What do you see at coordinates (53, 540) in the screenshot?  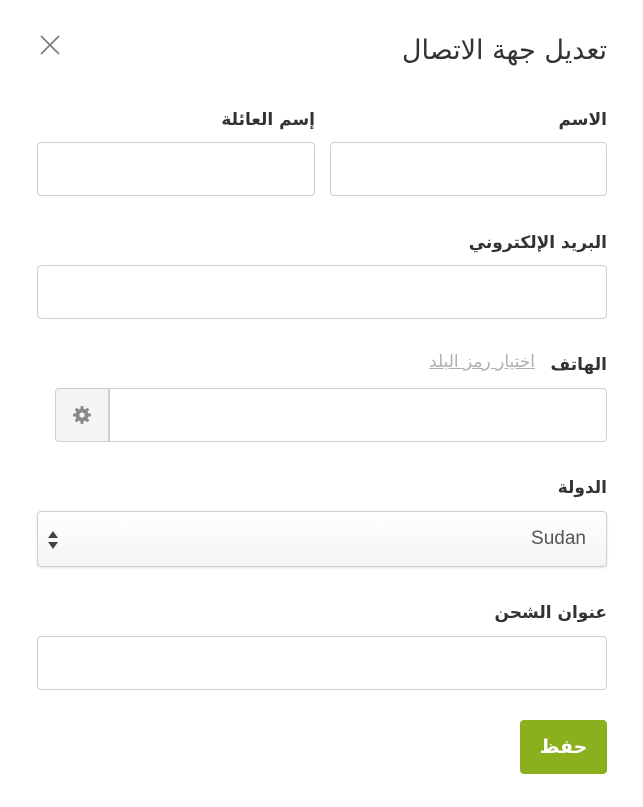 I see `select-arrows-icon` at bounding box center [53, 540].